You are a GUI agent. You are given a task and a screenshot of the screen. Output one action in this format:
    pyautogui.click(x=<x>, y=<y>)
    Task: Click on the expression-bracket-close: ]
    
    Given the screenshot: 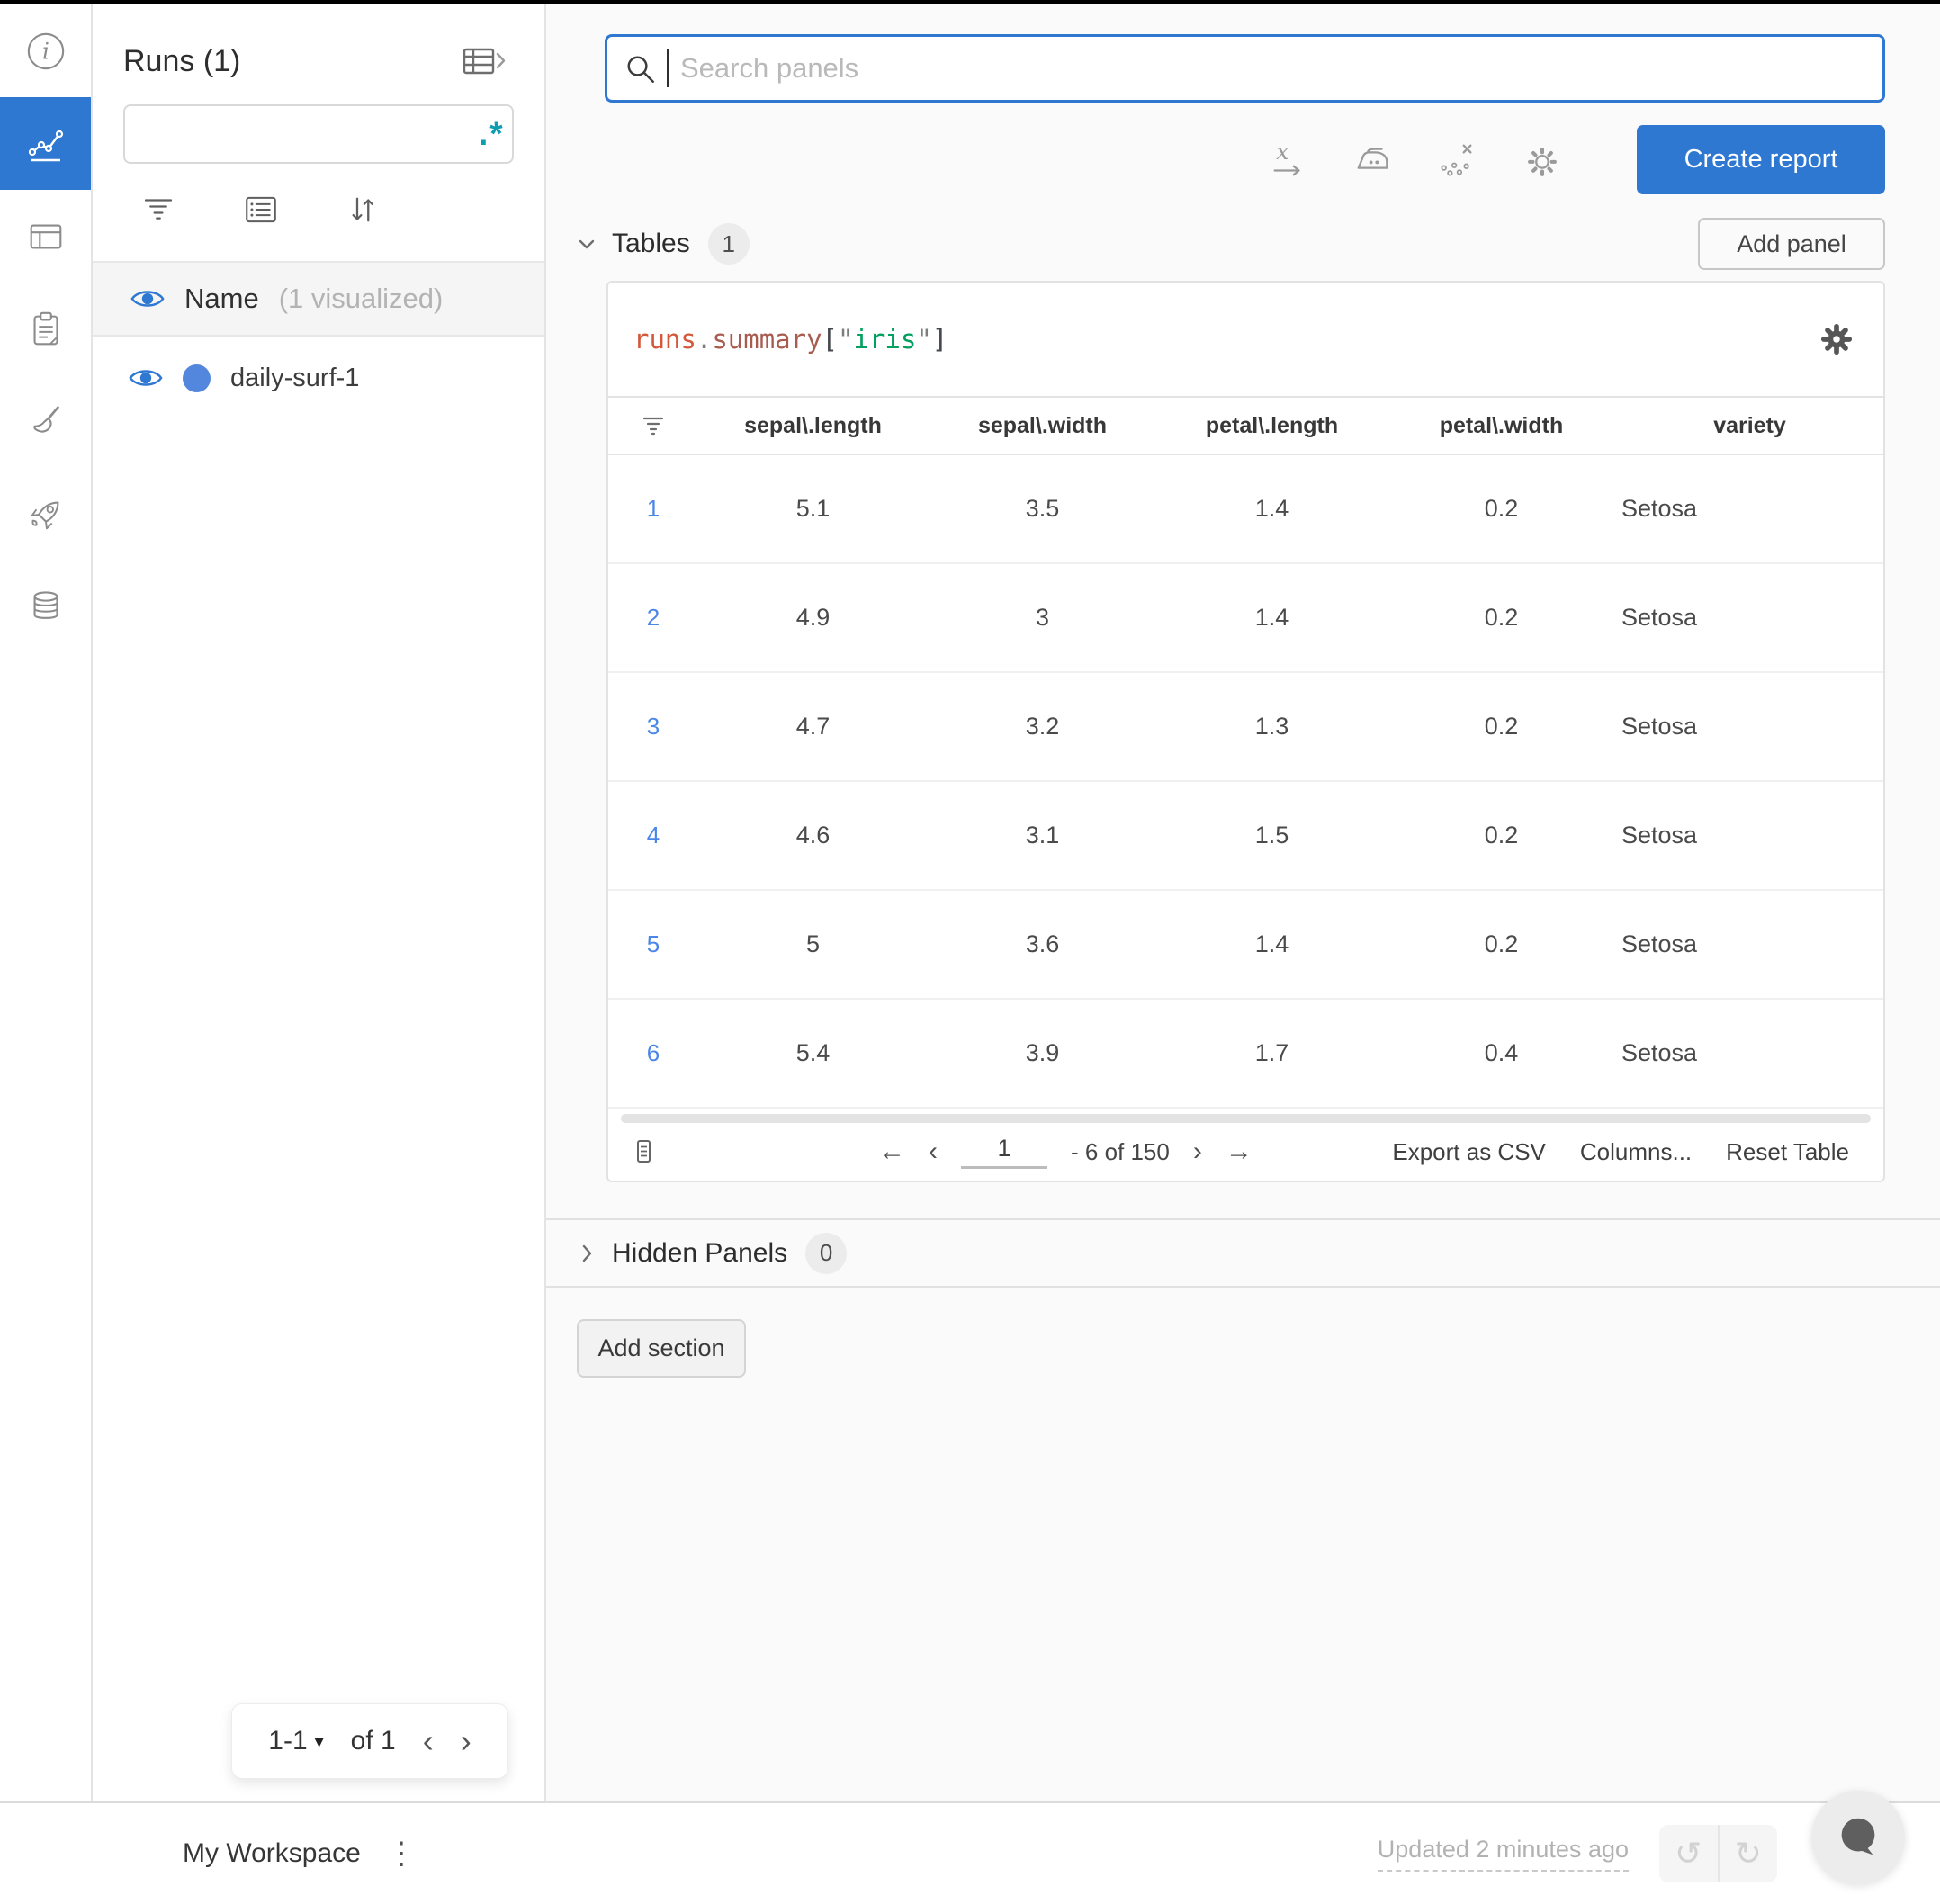 What is the action you would take?
    pyautogui.click(x=939, y=339)
    